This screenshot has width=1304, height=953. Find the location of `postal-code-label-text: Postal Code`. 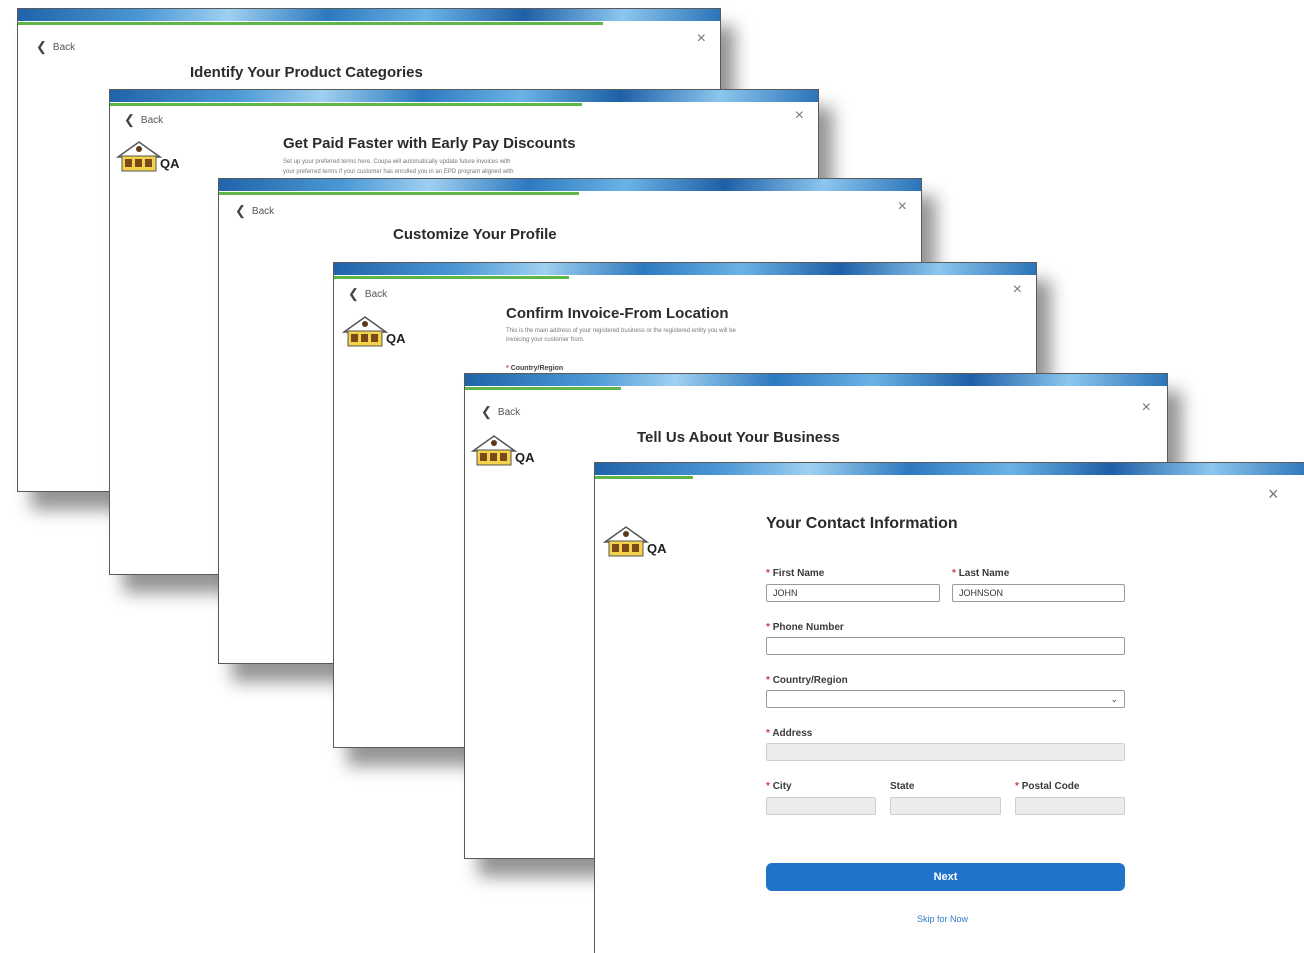

postal-code-label-text: Postal Code is located at coordinates (1050, 786).